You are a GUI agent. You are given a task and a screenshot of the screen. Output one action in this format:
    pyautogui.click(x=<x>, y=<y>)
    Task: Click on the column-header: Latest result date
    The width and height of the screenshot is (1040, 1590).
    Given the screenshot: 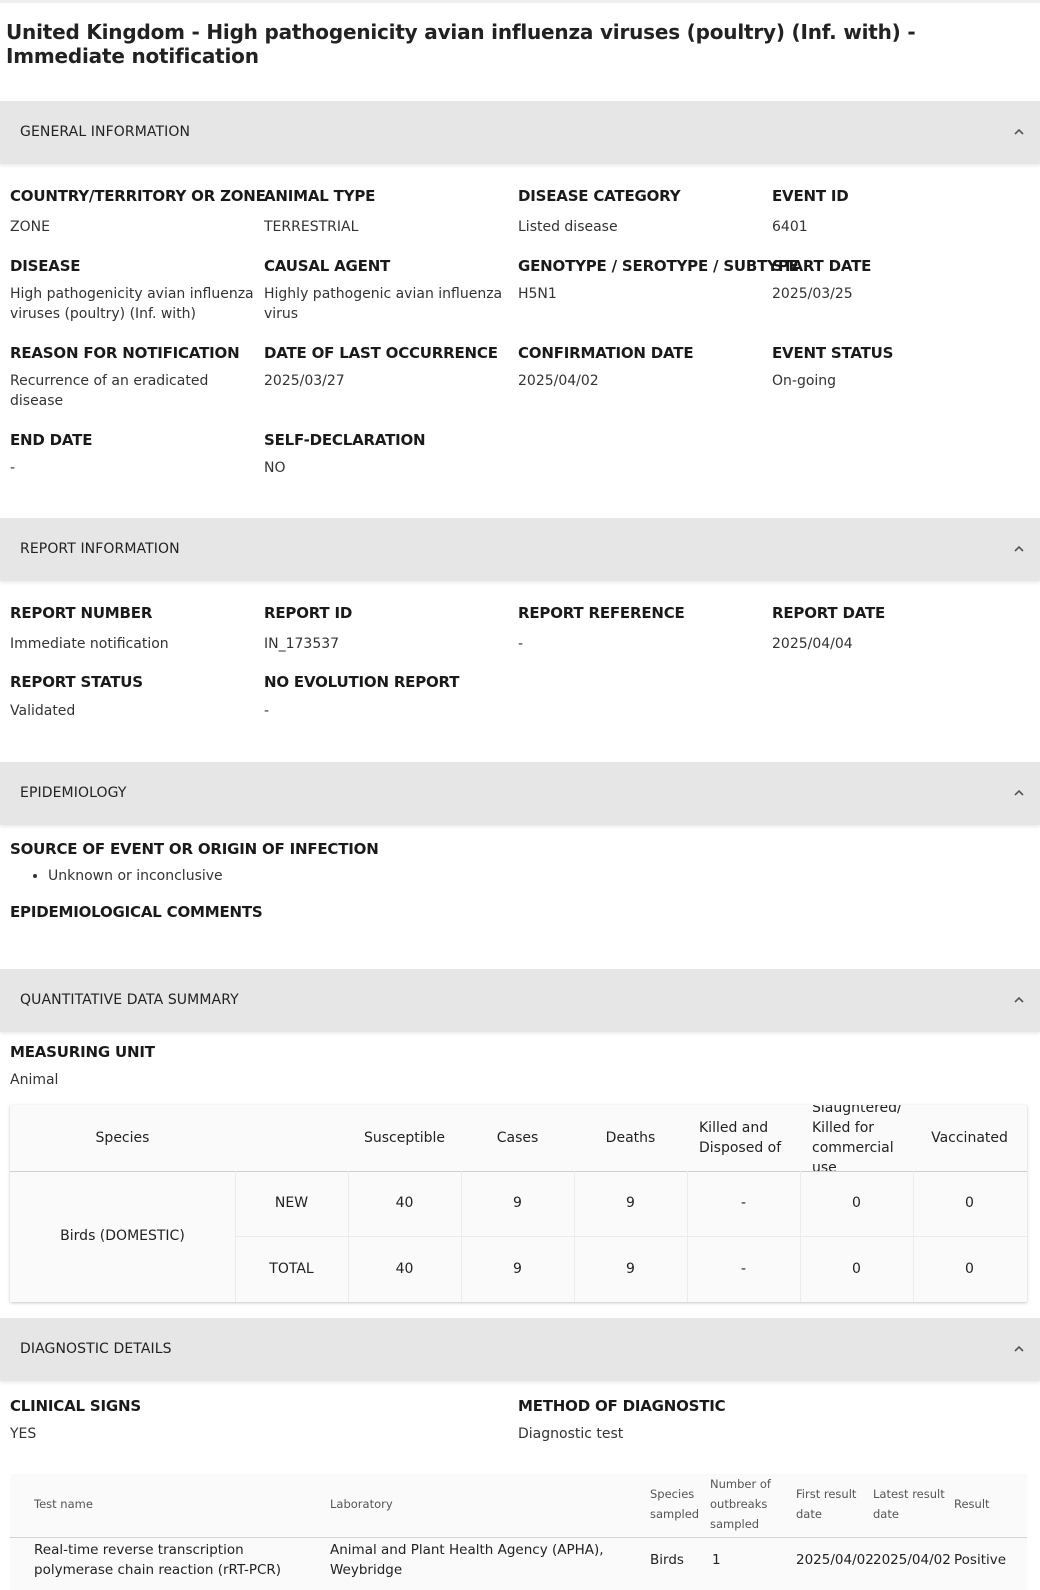 What is the action you would take?
    pyautogui.click(x=909, y=1504)
    